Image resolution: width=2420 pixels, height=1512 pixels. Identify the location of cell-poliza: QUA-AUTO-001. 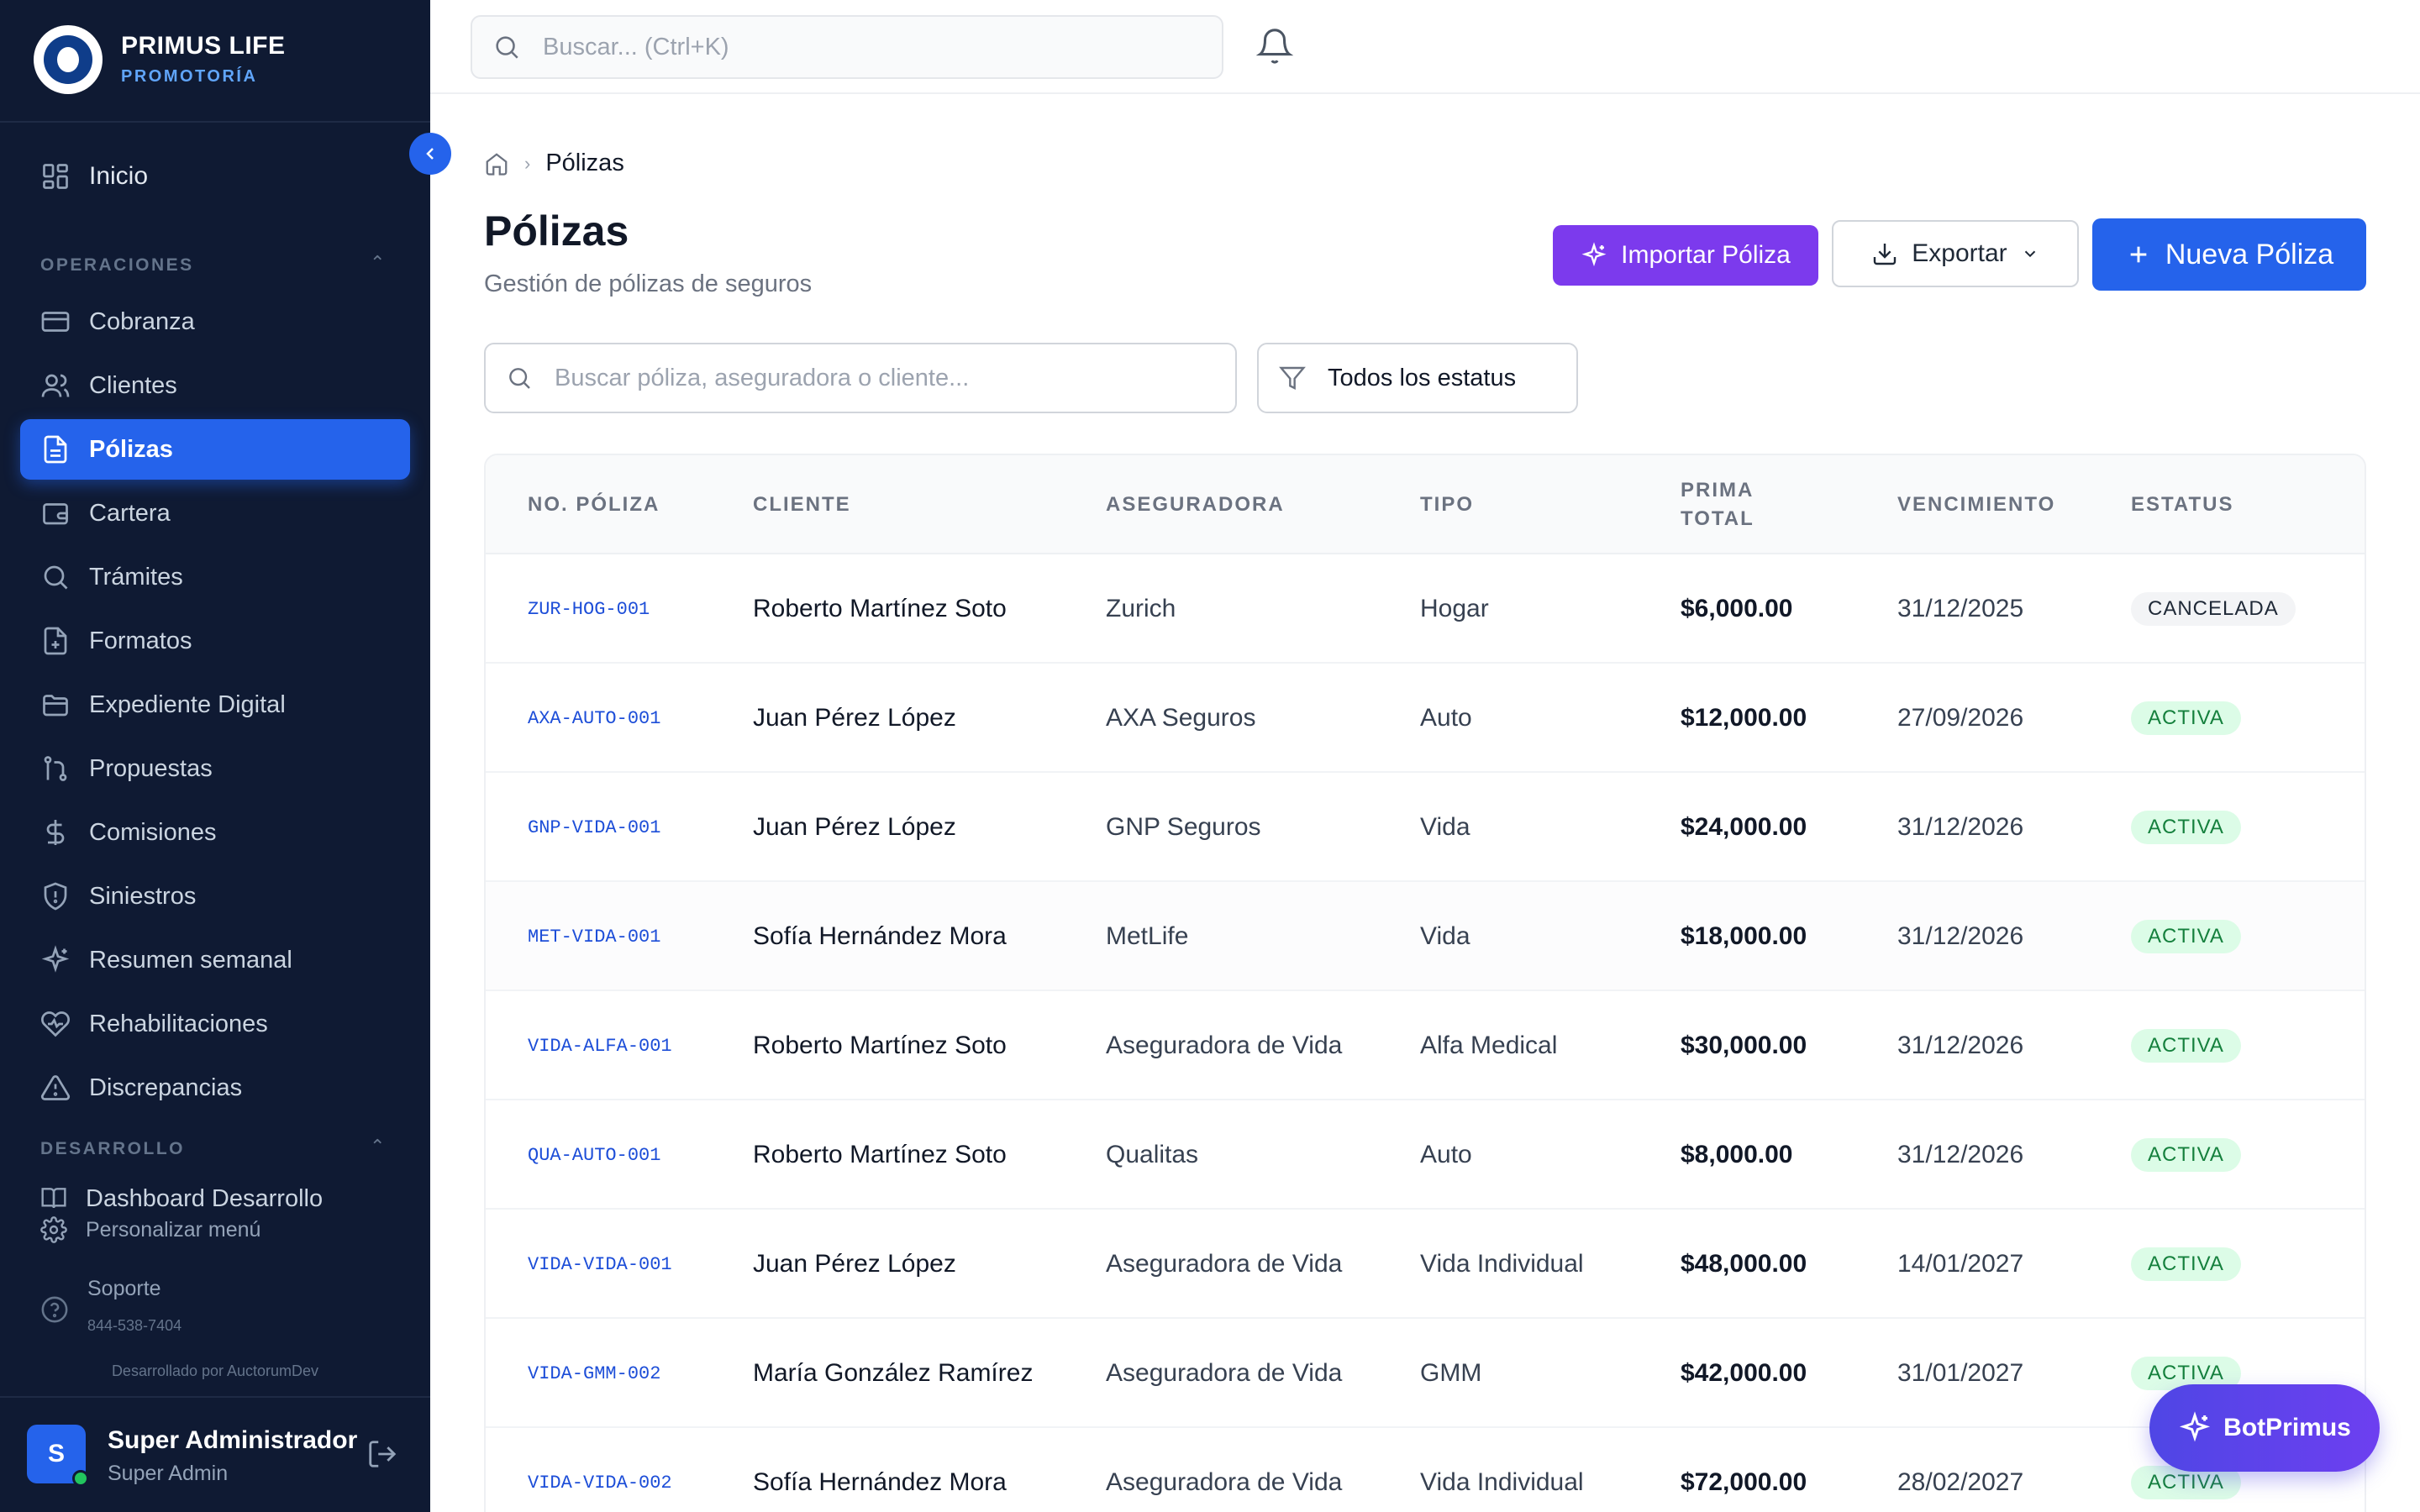
(594, 1155).